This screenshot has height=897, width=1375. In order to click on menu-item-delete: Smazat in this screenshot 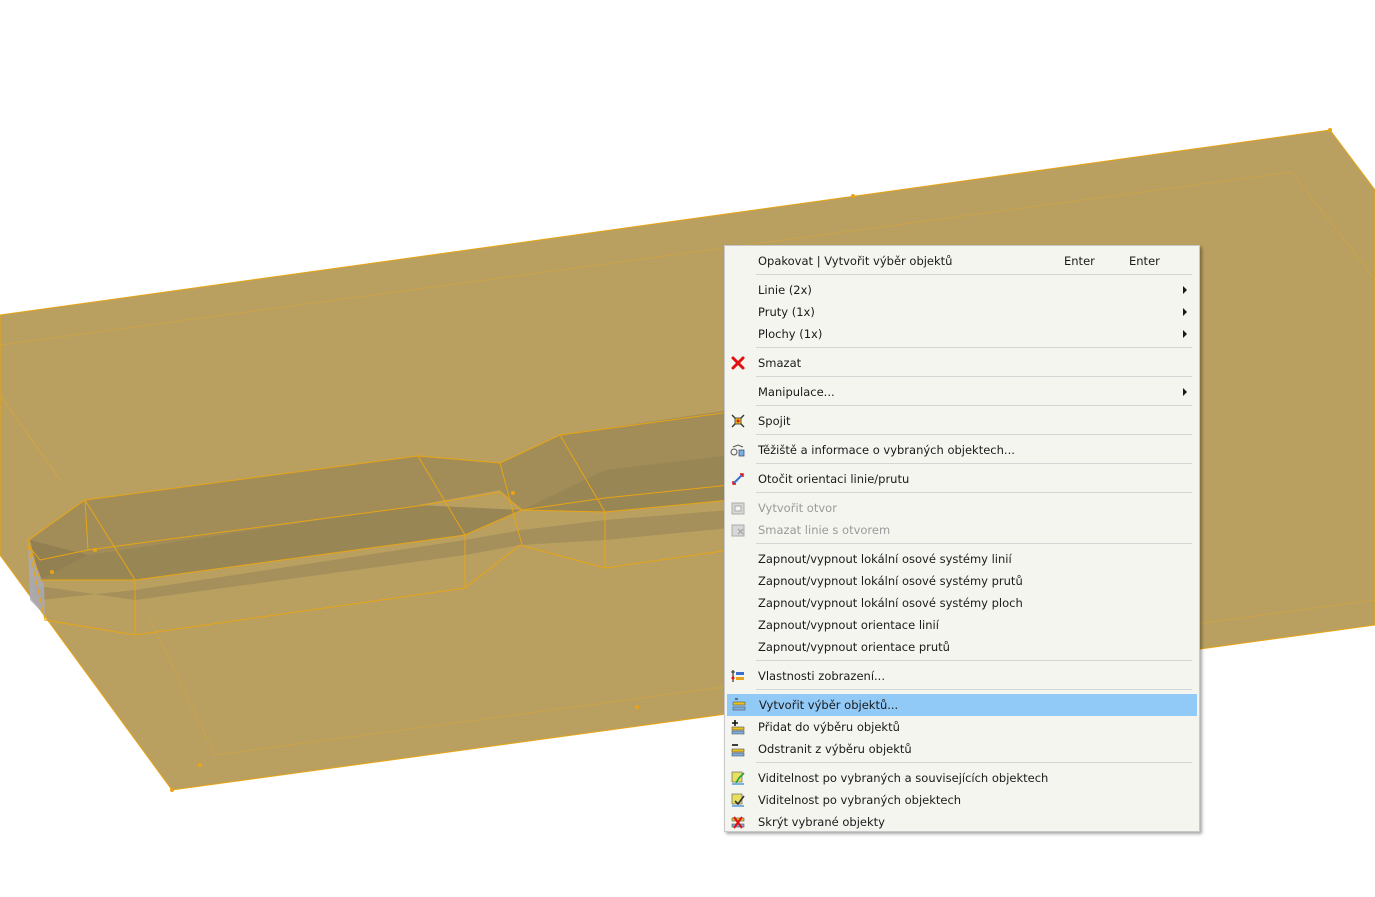, I will do `click(962, 363)`.